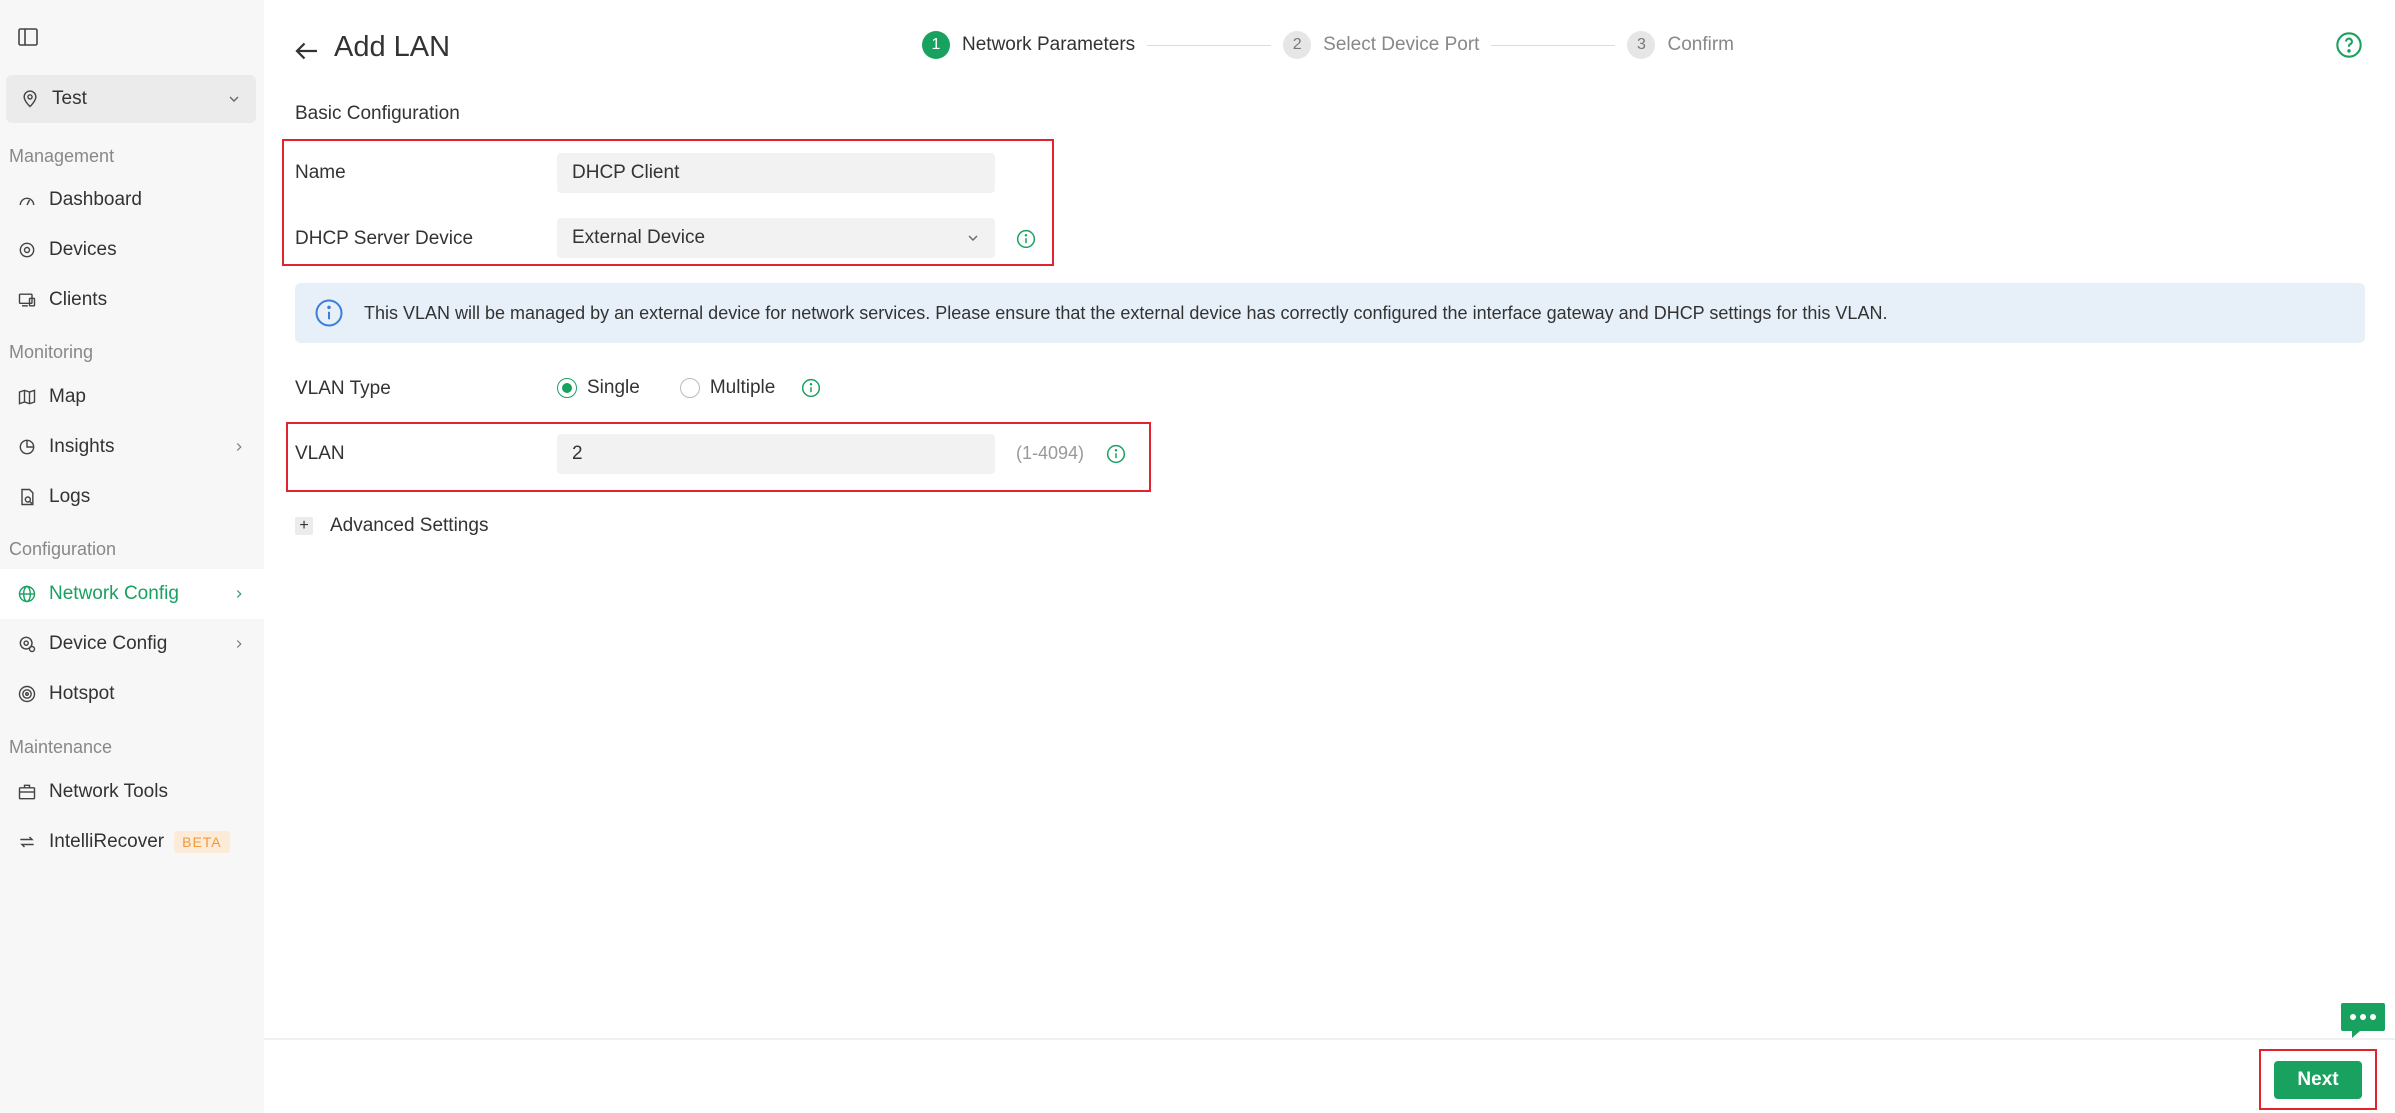  Describe the element at coordinates (69, 98) in the screenshot. I see `site-name: Test` at that location.